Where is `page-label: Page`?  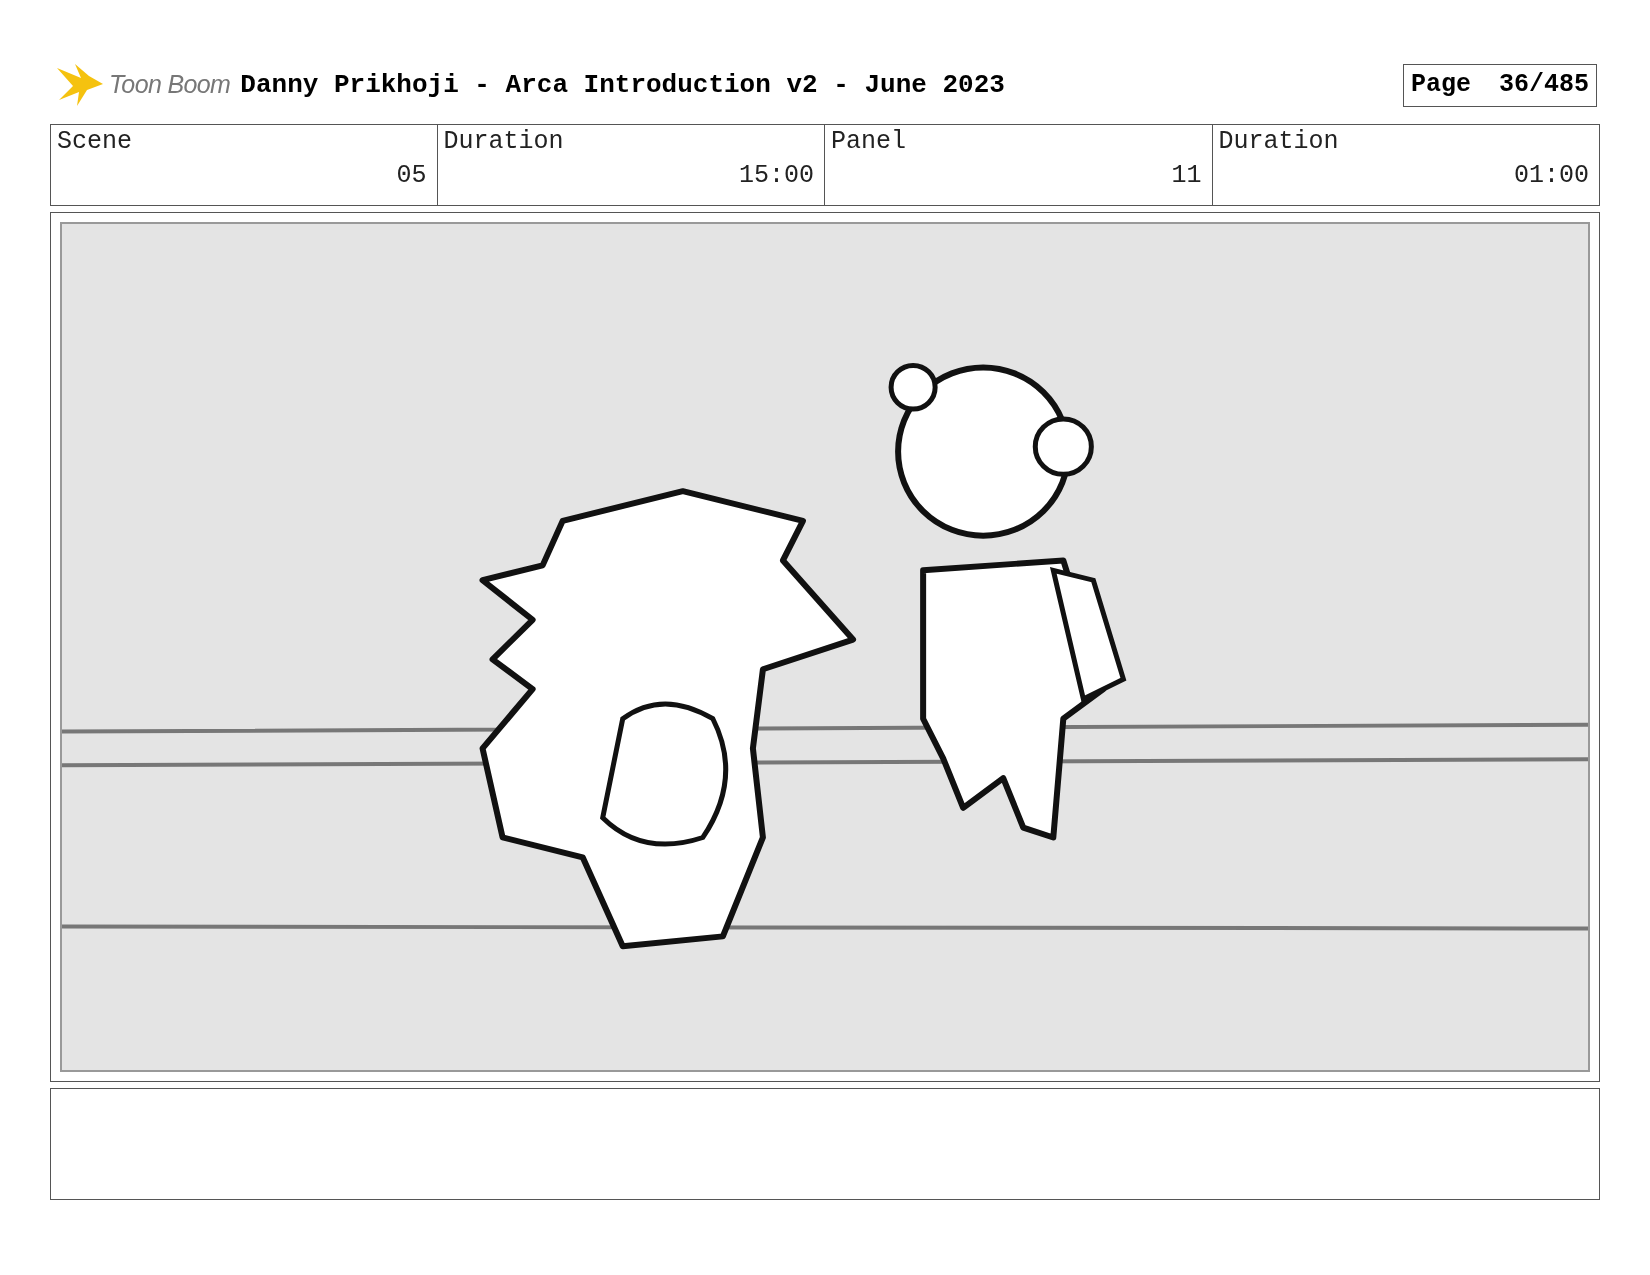
page-label: Page is located at coordinates (1440, 85).